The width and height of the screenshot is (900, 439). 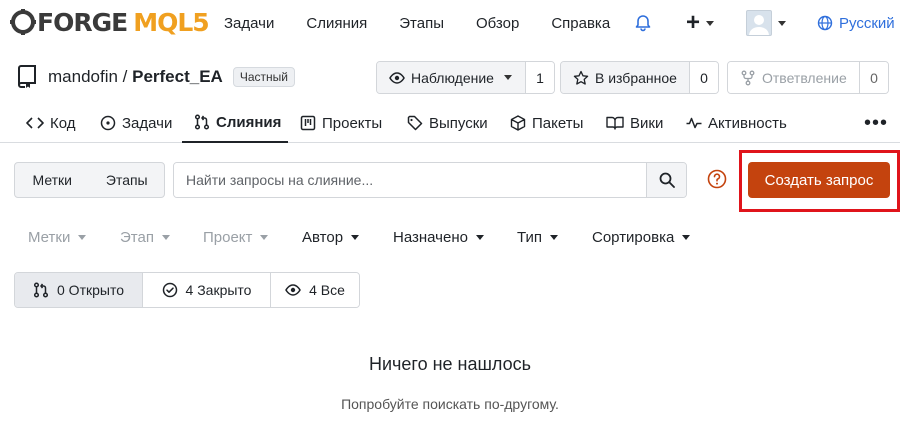 What do you see at coordinates (540, 77) in the screenshot?
I see `watch-count: 1` at bounding box center [540, 77].